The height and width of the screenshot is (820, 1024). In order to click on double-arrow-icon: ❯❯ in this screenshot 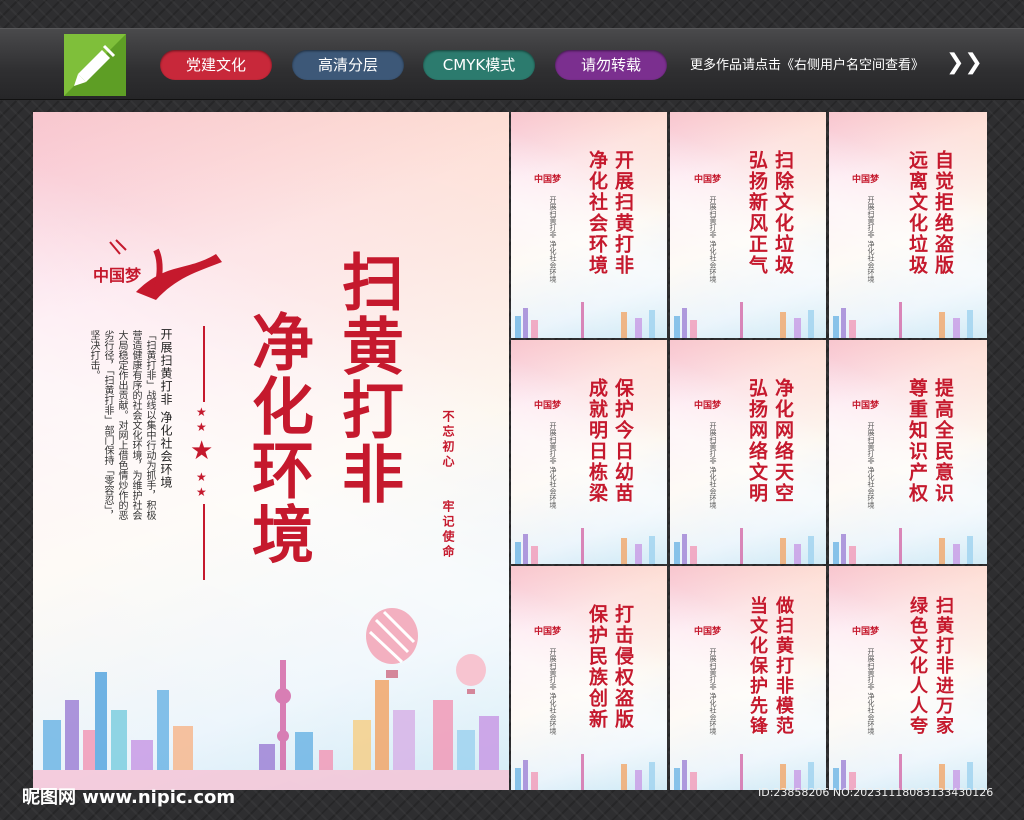, I will do `click(964, 63)`.